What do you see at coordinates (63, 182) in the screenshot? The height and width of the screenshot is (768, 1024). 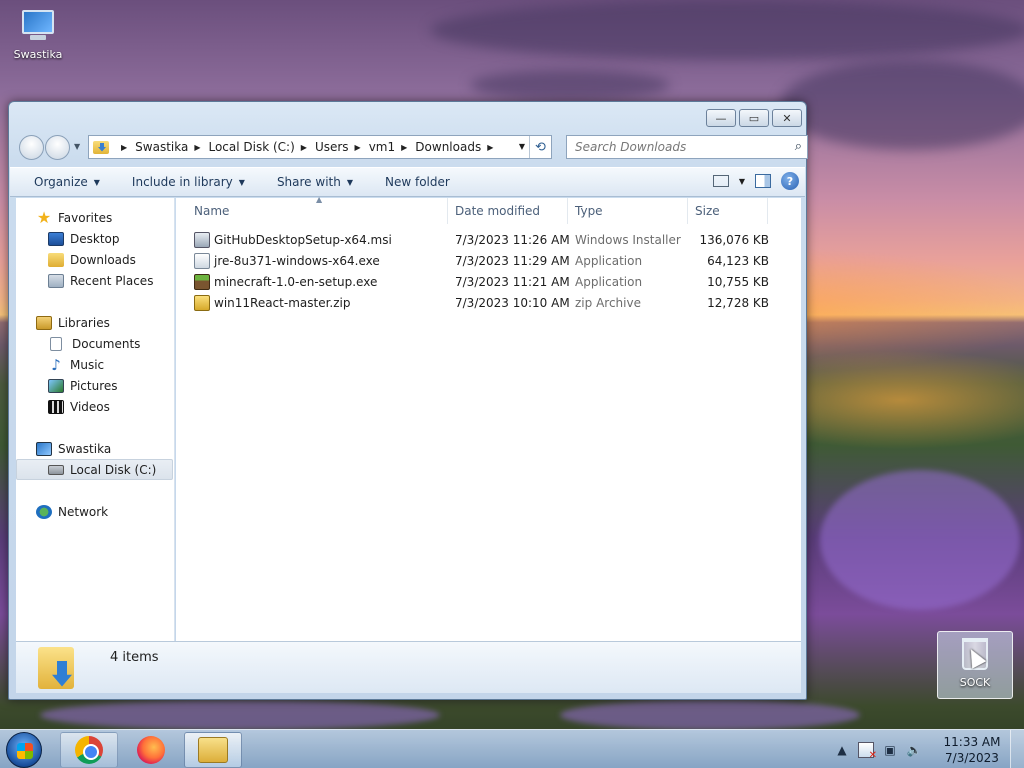 I see `organize-button: Organize ▼` at bounding box center [63, 182].